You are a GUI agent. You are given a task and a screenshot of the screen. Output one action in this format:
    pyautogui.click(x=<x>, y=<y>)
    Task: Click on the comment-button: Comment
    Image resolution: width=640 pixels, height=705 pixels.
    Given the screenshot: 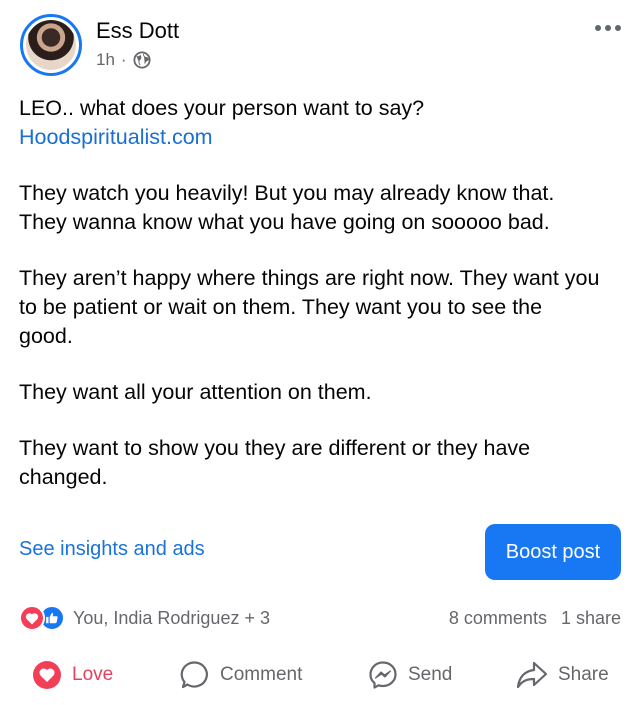 What is the action you would take?
    pyautogui.click(x=241, y=675)
    